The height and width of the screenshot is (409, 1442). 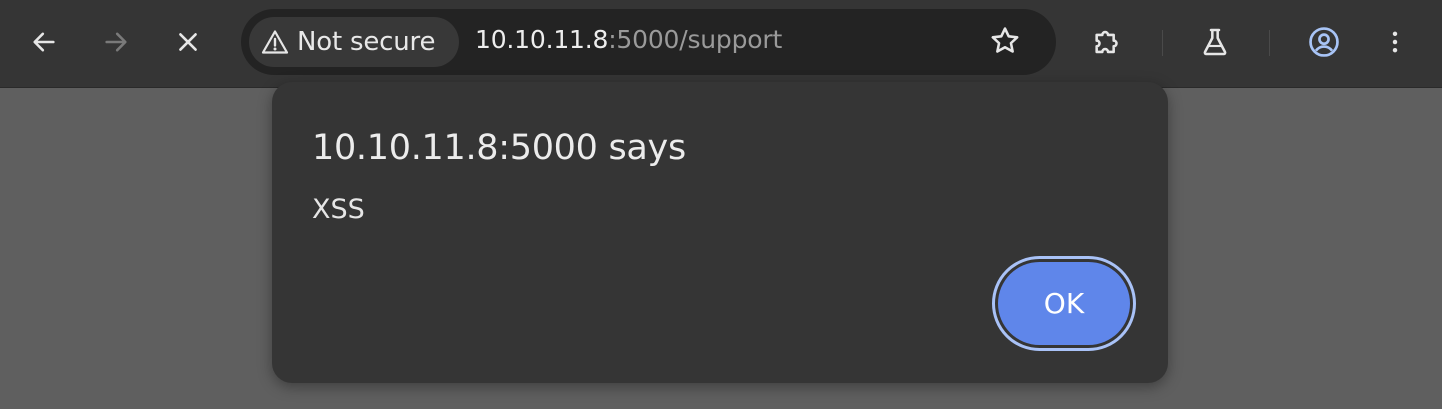 What do you see at coordinates (499, 148) in the screenshot?
I see `dialog-title: 10.10.11.8:5000 says` at bounding box center [499, 148].